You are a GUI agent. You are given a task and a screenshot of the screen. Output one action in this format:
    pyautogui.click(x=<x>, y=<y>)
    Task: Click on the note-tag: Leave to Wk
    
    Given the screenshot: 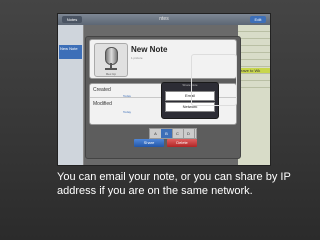 What is the action you would take?
    pyautogui.click(x=254, y=70)
    